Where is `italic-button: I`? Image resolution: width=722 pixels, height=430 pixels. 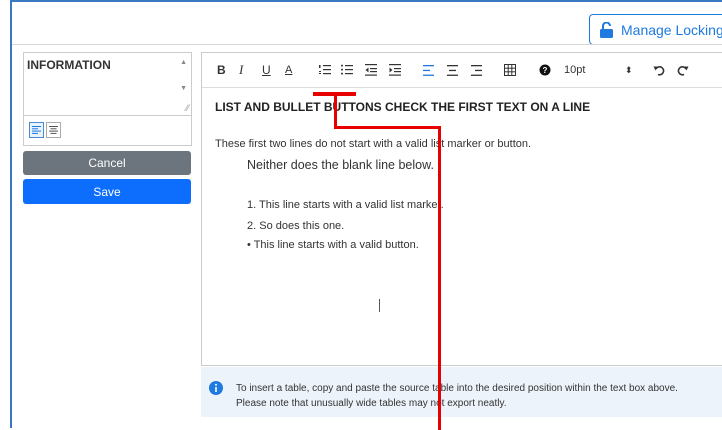
italic-button: I is located at coordinates (241, 69).